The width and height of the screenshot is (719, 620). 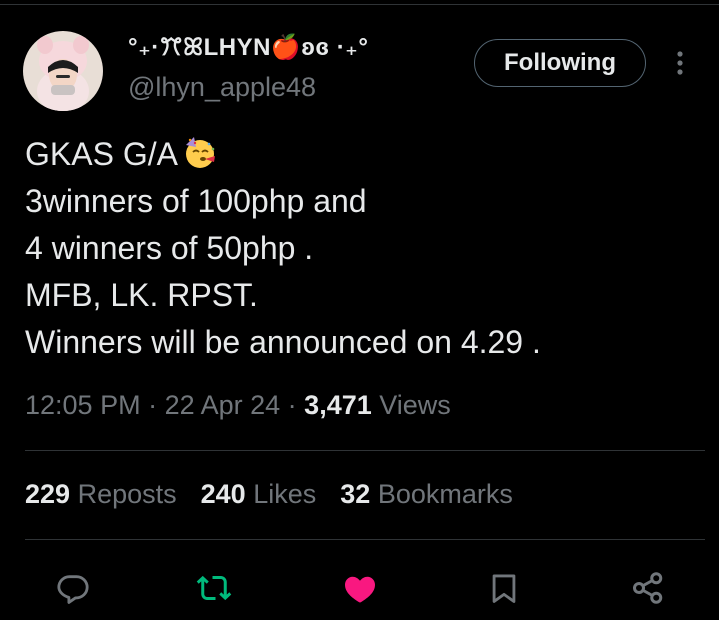 What do you see at coordinates (365, 154) in the screenshot?
I see `tweet-line: GKAS G/A` at bounding box center [365, 154].